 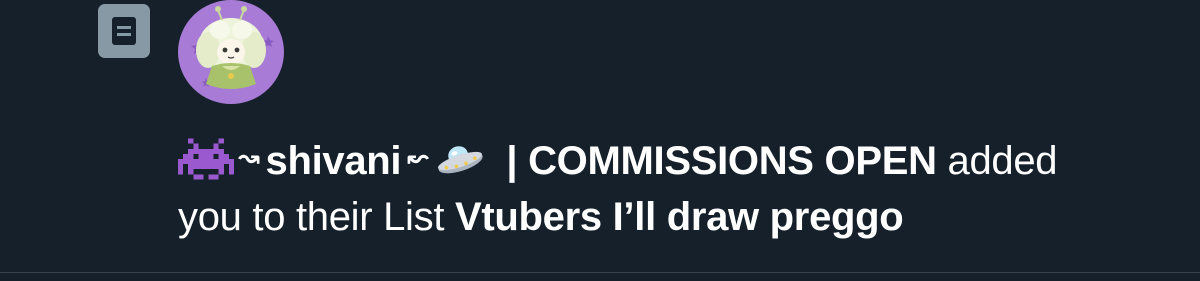 What do you see at coordinates (249, 157) in the screenshot?
I see `squiggle-arrow-right: ↝` at bounding box center [249, 157].